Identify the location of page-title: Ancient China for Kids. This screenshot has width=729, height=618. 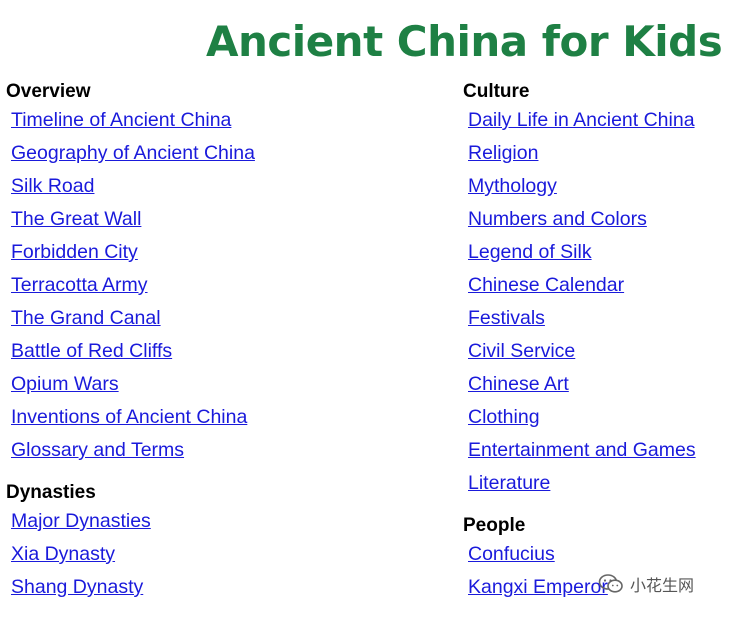
(464, 41).